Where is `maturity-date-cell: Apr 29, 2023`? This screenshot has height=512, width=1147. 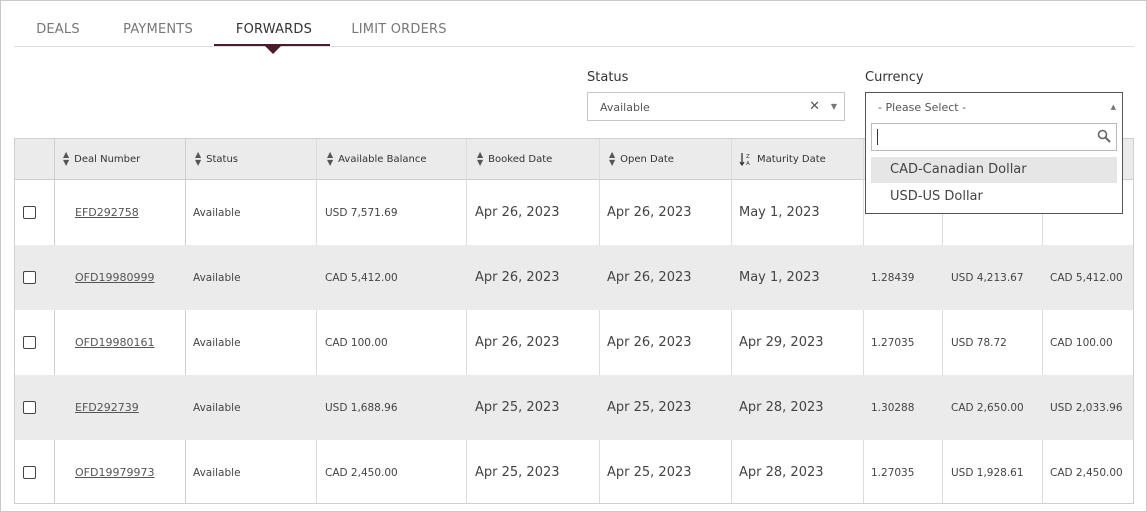
maturity-date-cell: Apr 29, 2023 is located at coordinates (781, 342).